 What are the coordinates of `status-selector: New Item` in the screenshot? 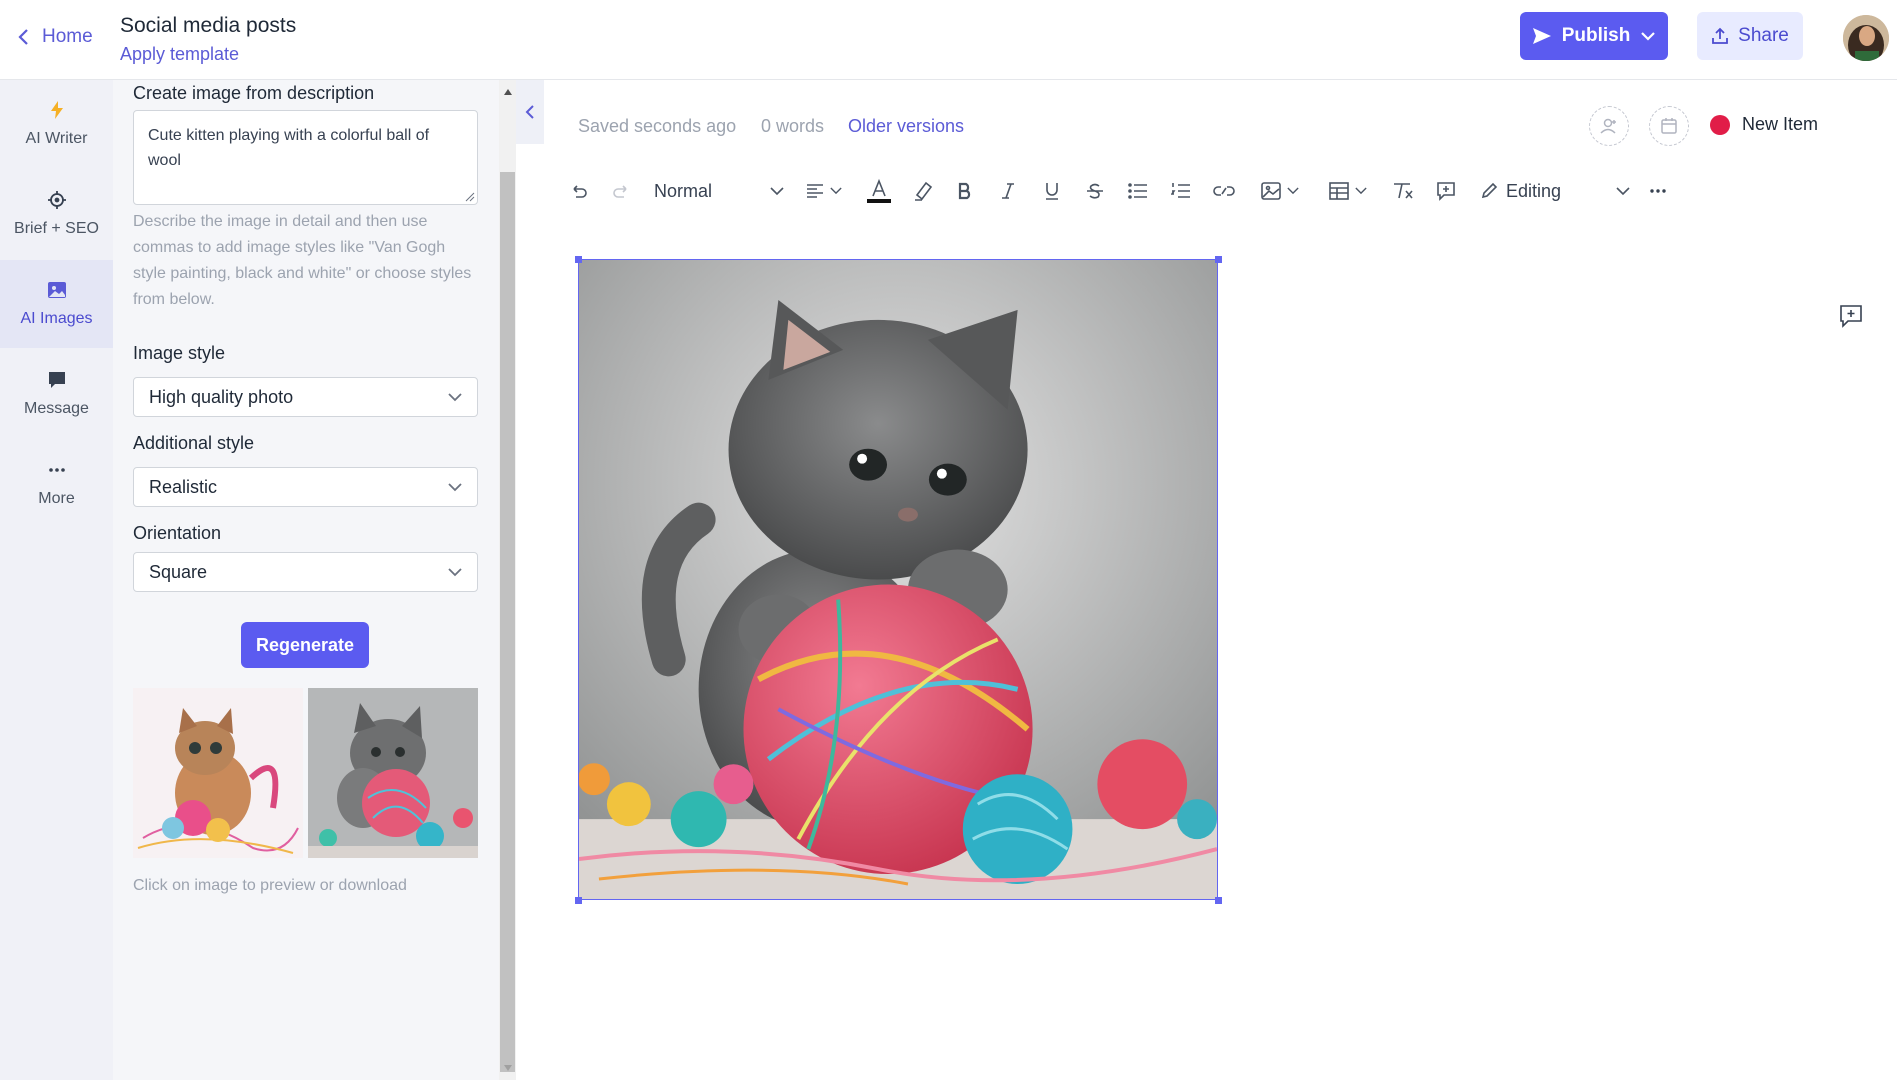 It's located at (1764, 124).